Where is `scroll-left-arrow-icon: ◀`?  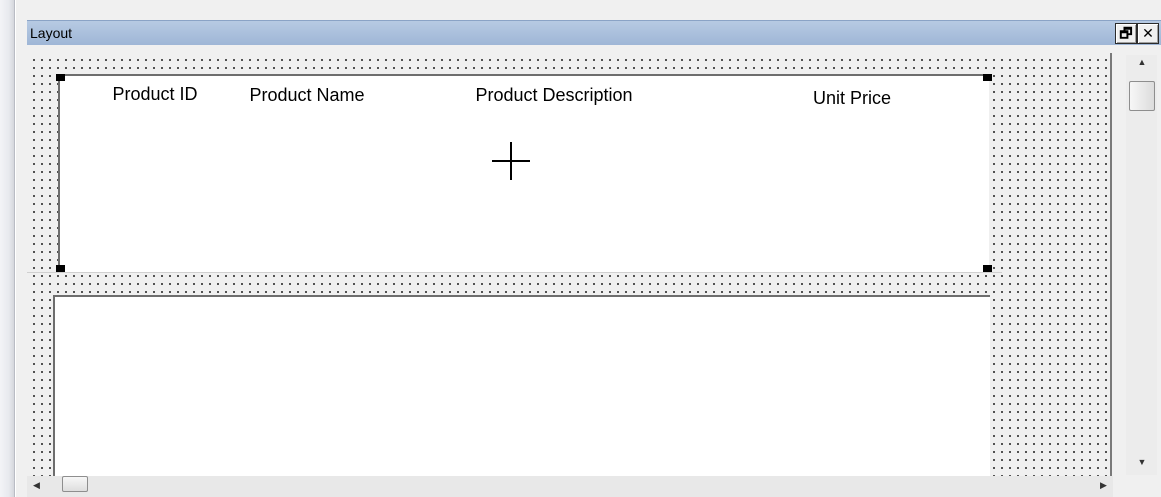
scroll-left-arrow-icon: ◀ is located at coordinates (36, 485).